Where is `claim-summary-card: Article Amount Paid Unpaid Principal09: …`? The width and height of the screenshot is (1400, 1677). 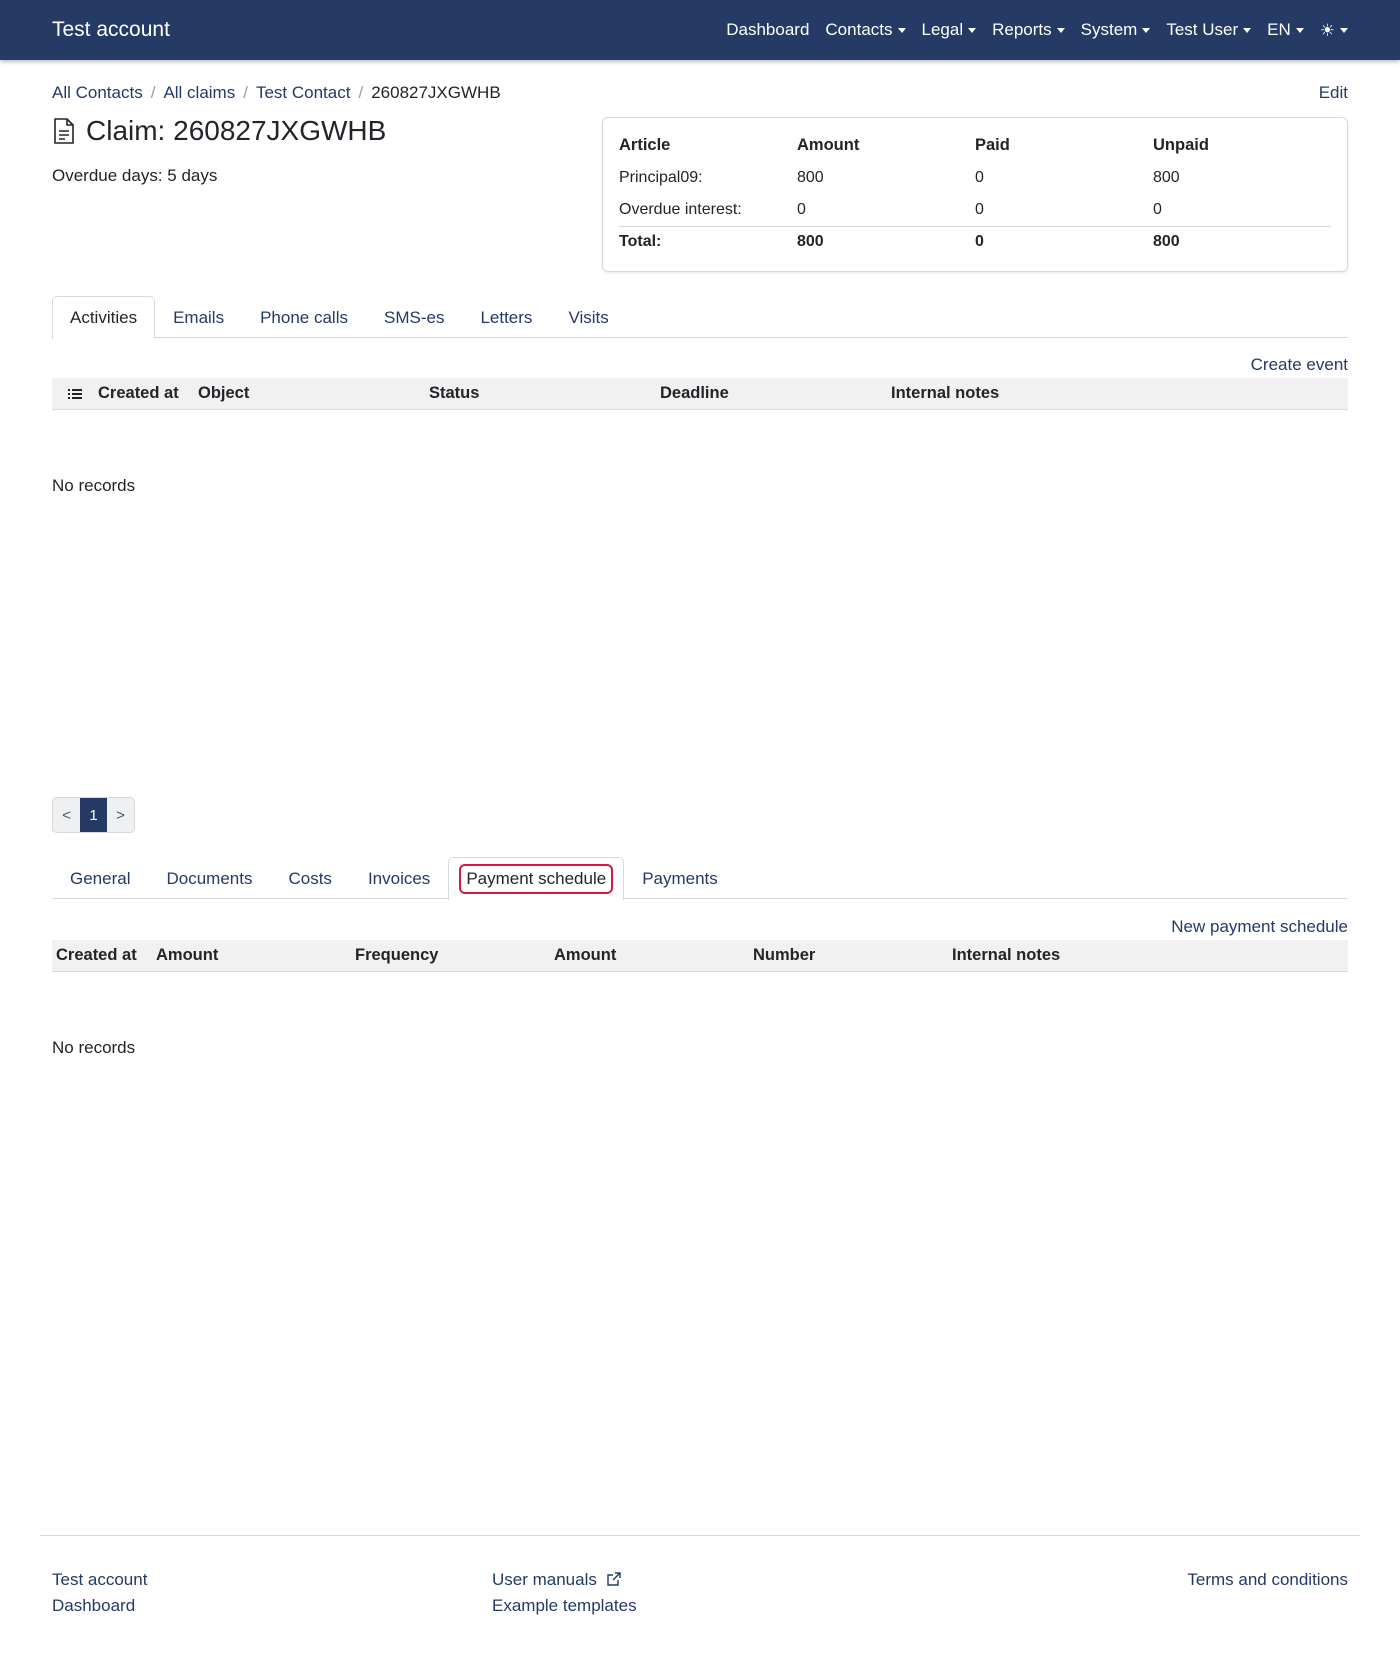 claim-summary-card: Article Amount Paid Unpaid Principal09: … is located at coordinates (975, 194).